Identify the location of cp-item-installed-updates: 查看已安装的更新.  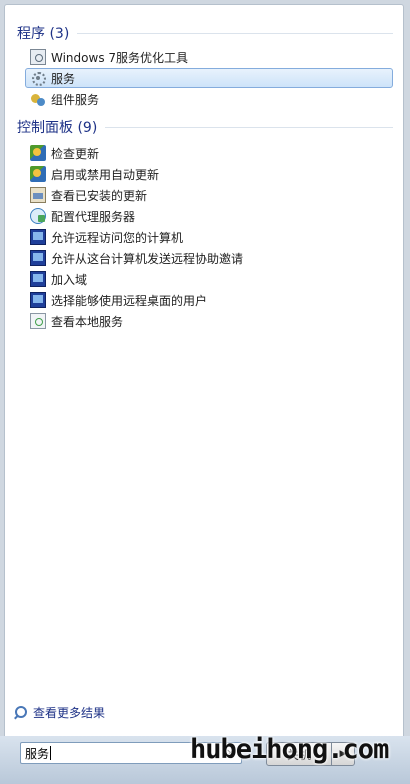
(209, 195).